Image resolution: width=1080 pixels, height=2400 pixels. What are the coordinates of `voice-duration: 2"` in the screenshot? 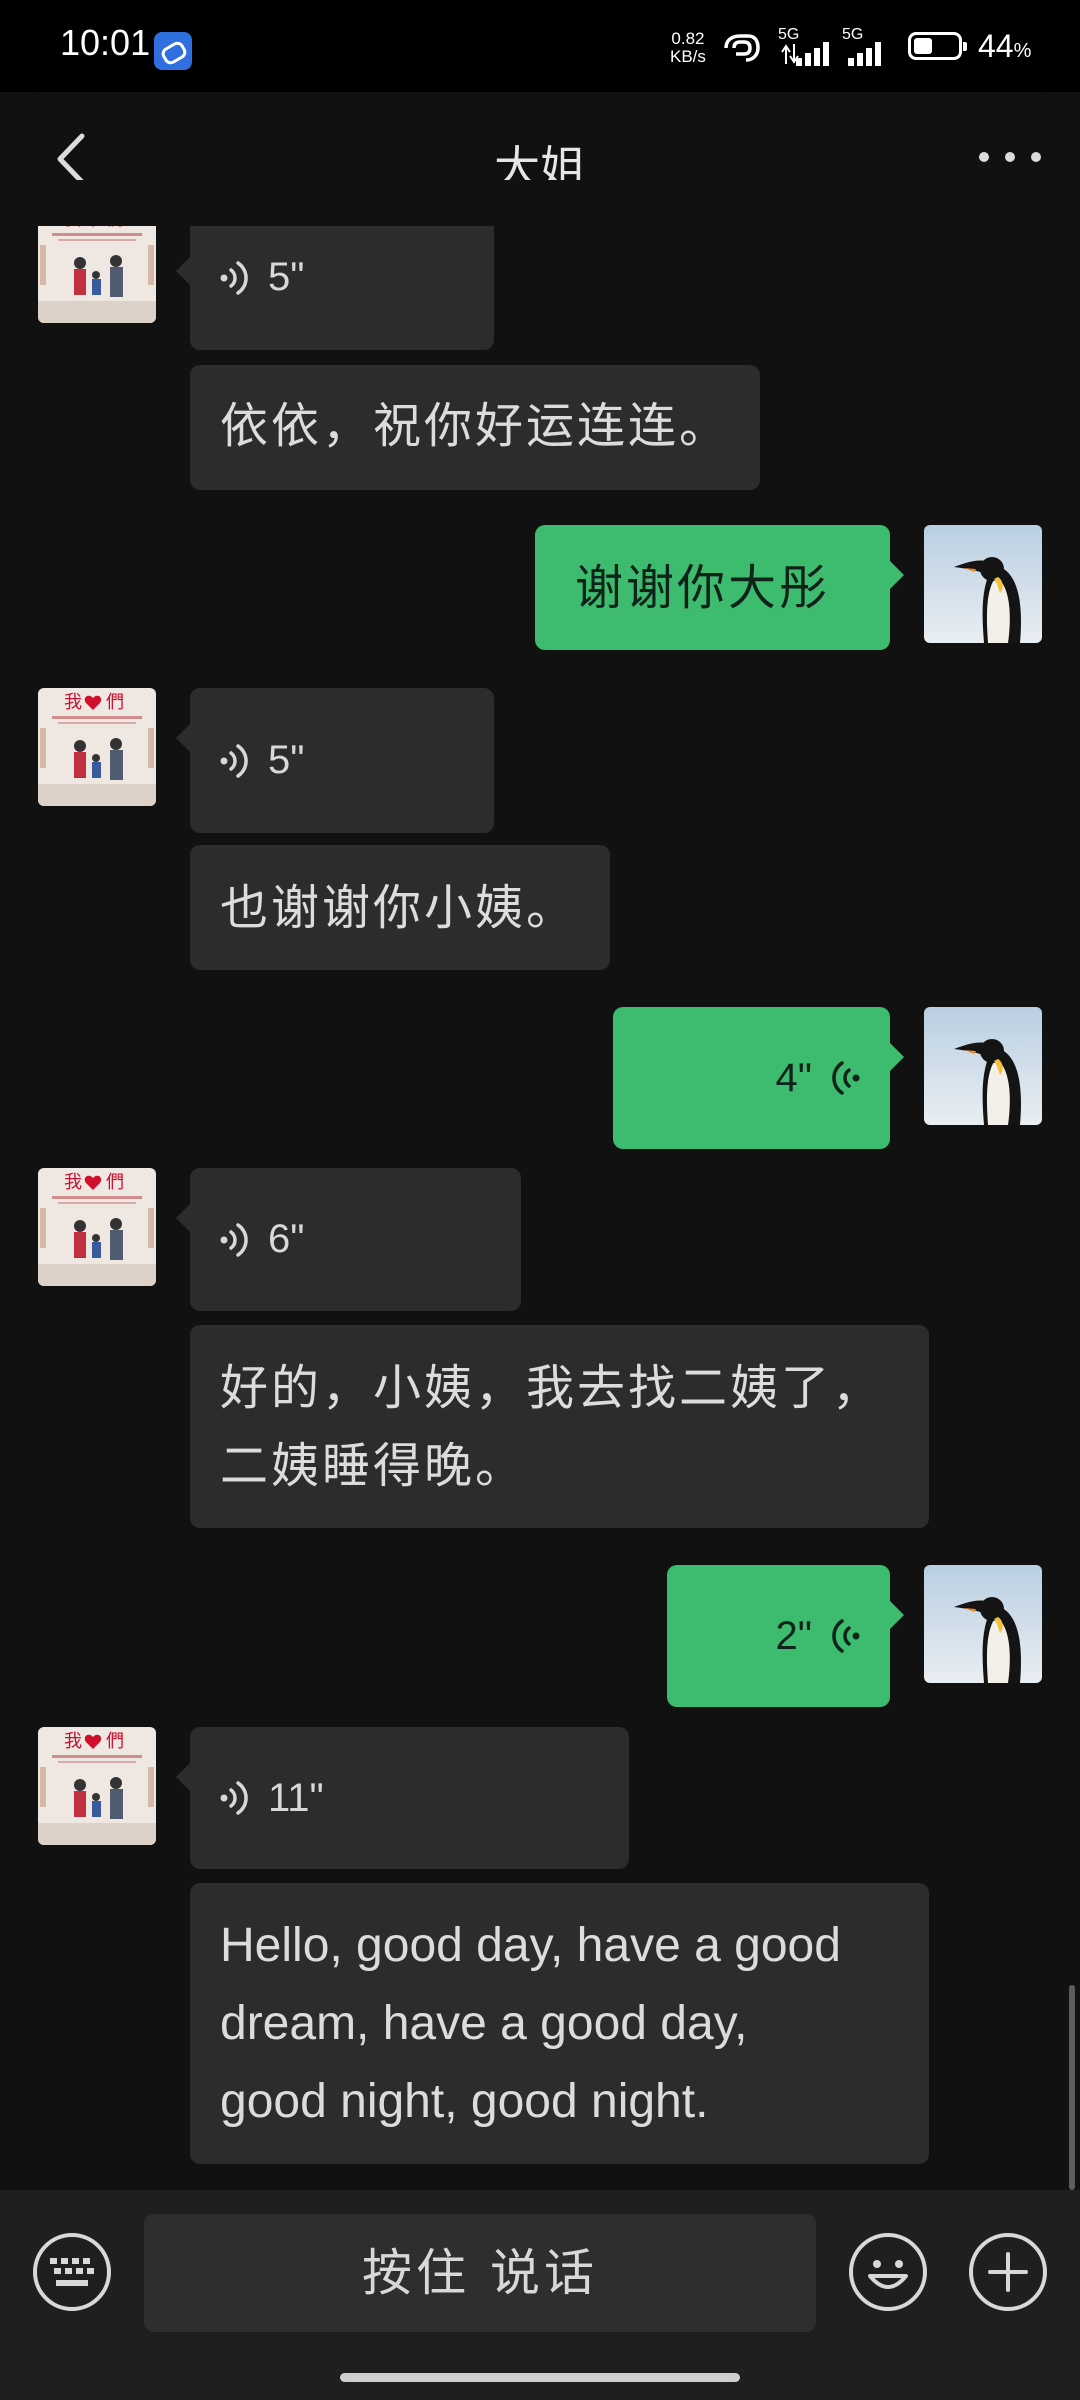 It's located at (793, 1635).